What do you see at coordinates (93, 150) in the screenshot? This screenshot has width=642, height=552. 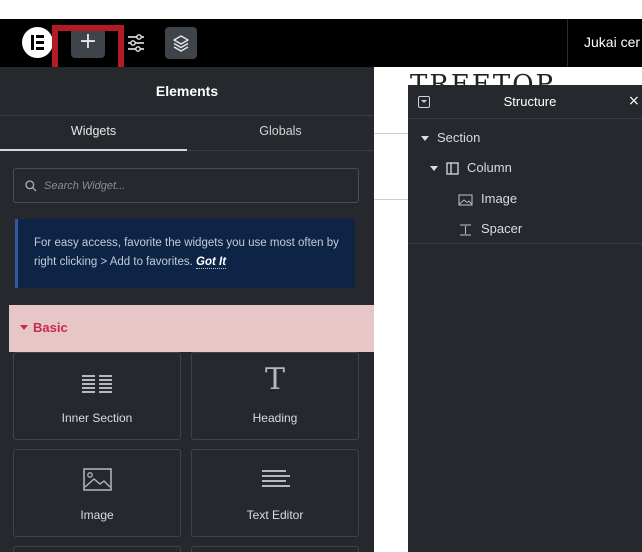 I see `active-tab-indicator` at bounding box center [93, 150].